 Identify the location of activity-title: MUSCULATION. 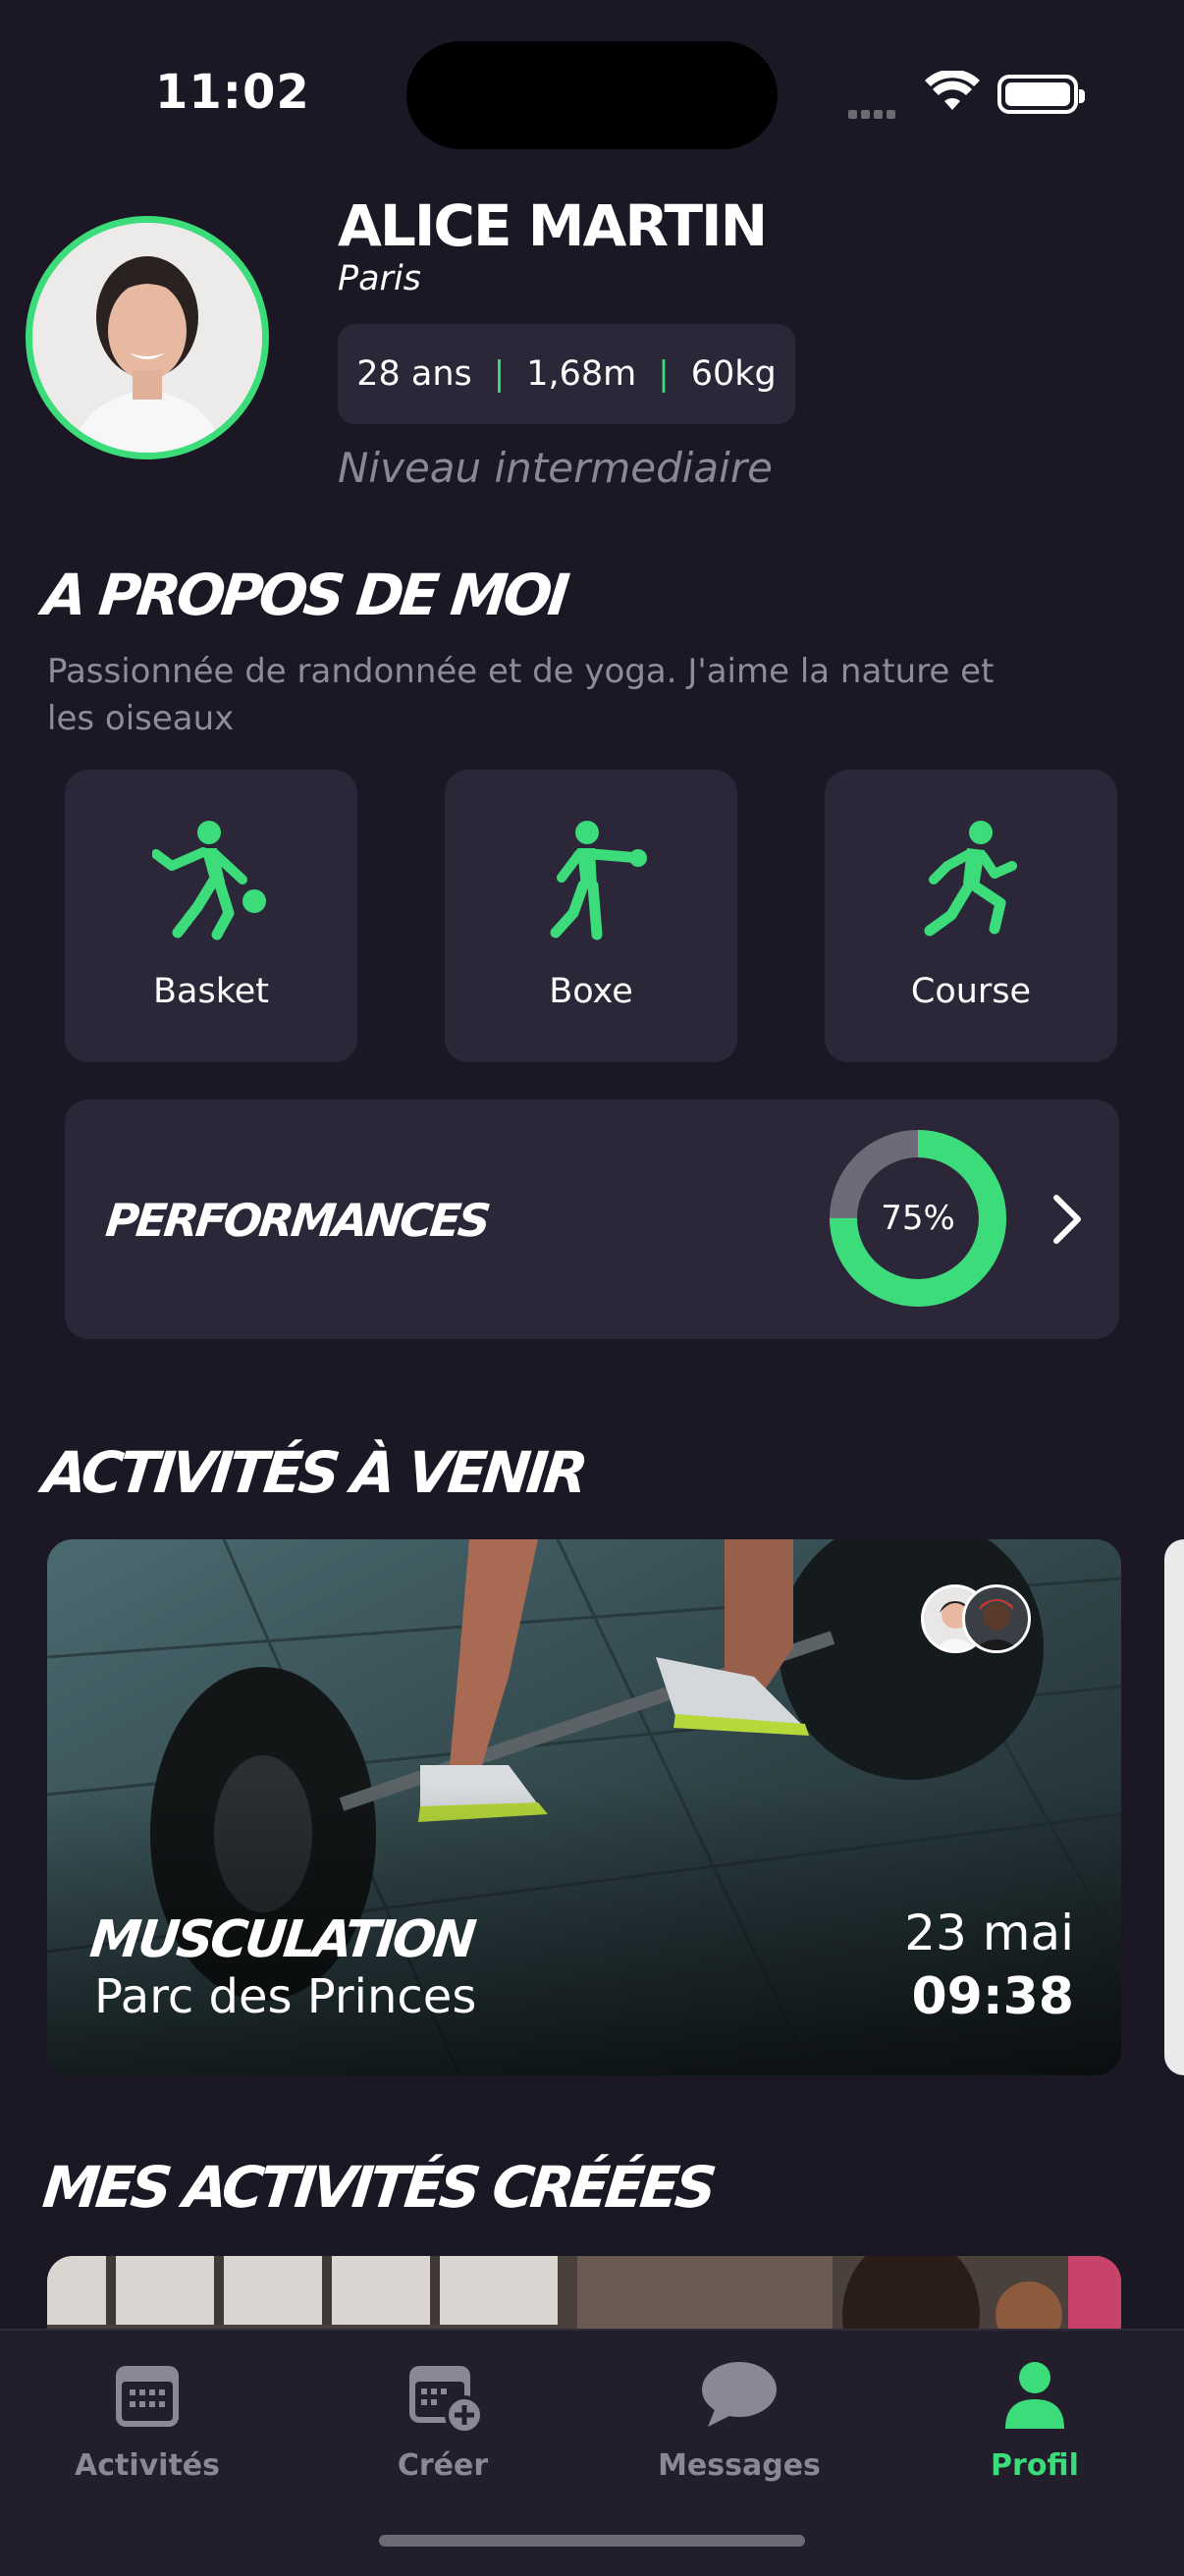
(281, 1939).